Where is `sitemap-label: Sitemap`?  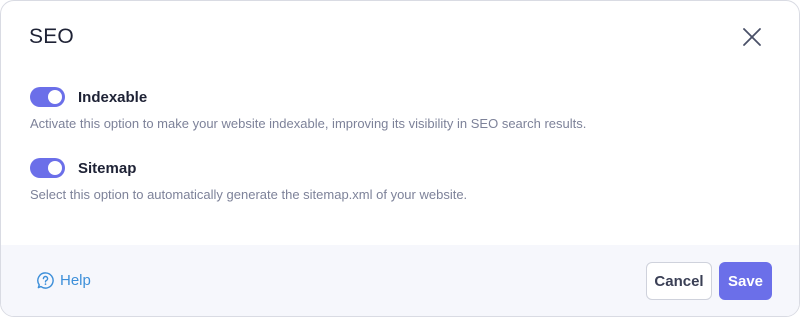
sitemap-label: Sitemap is located at coordinates (107, 168).